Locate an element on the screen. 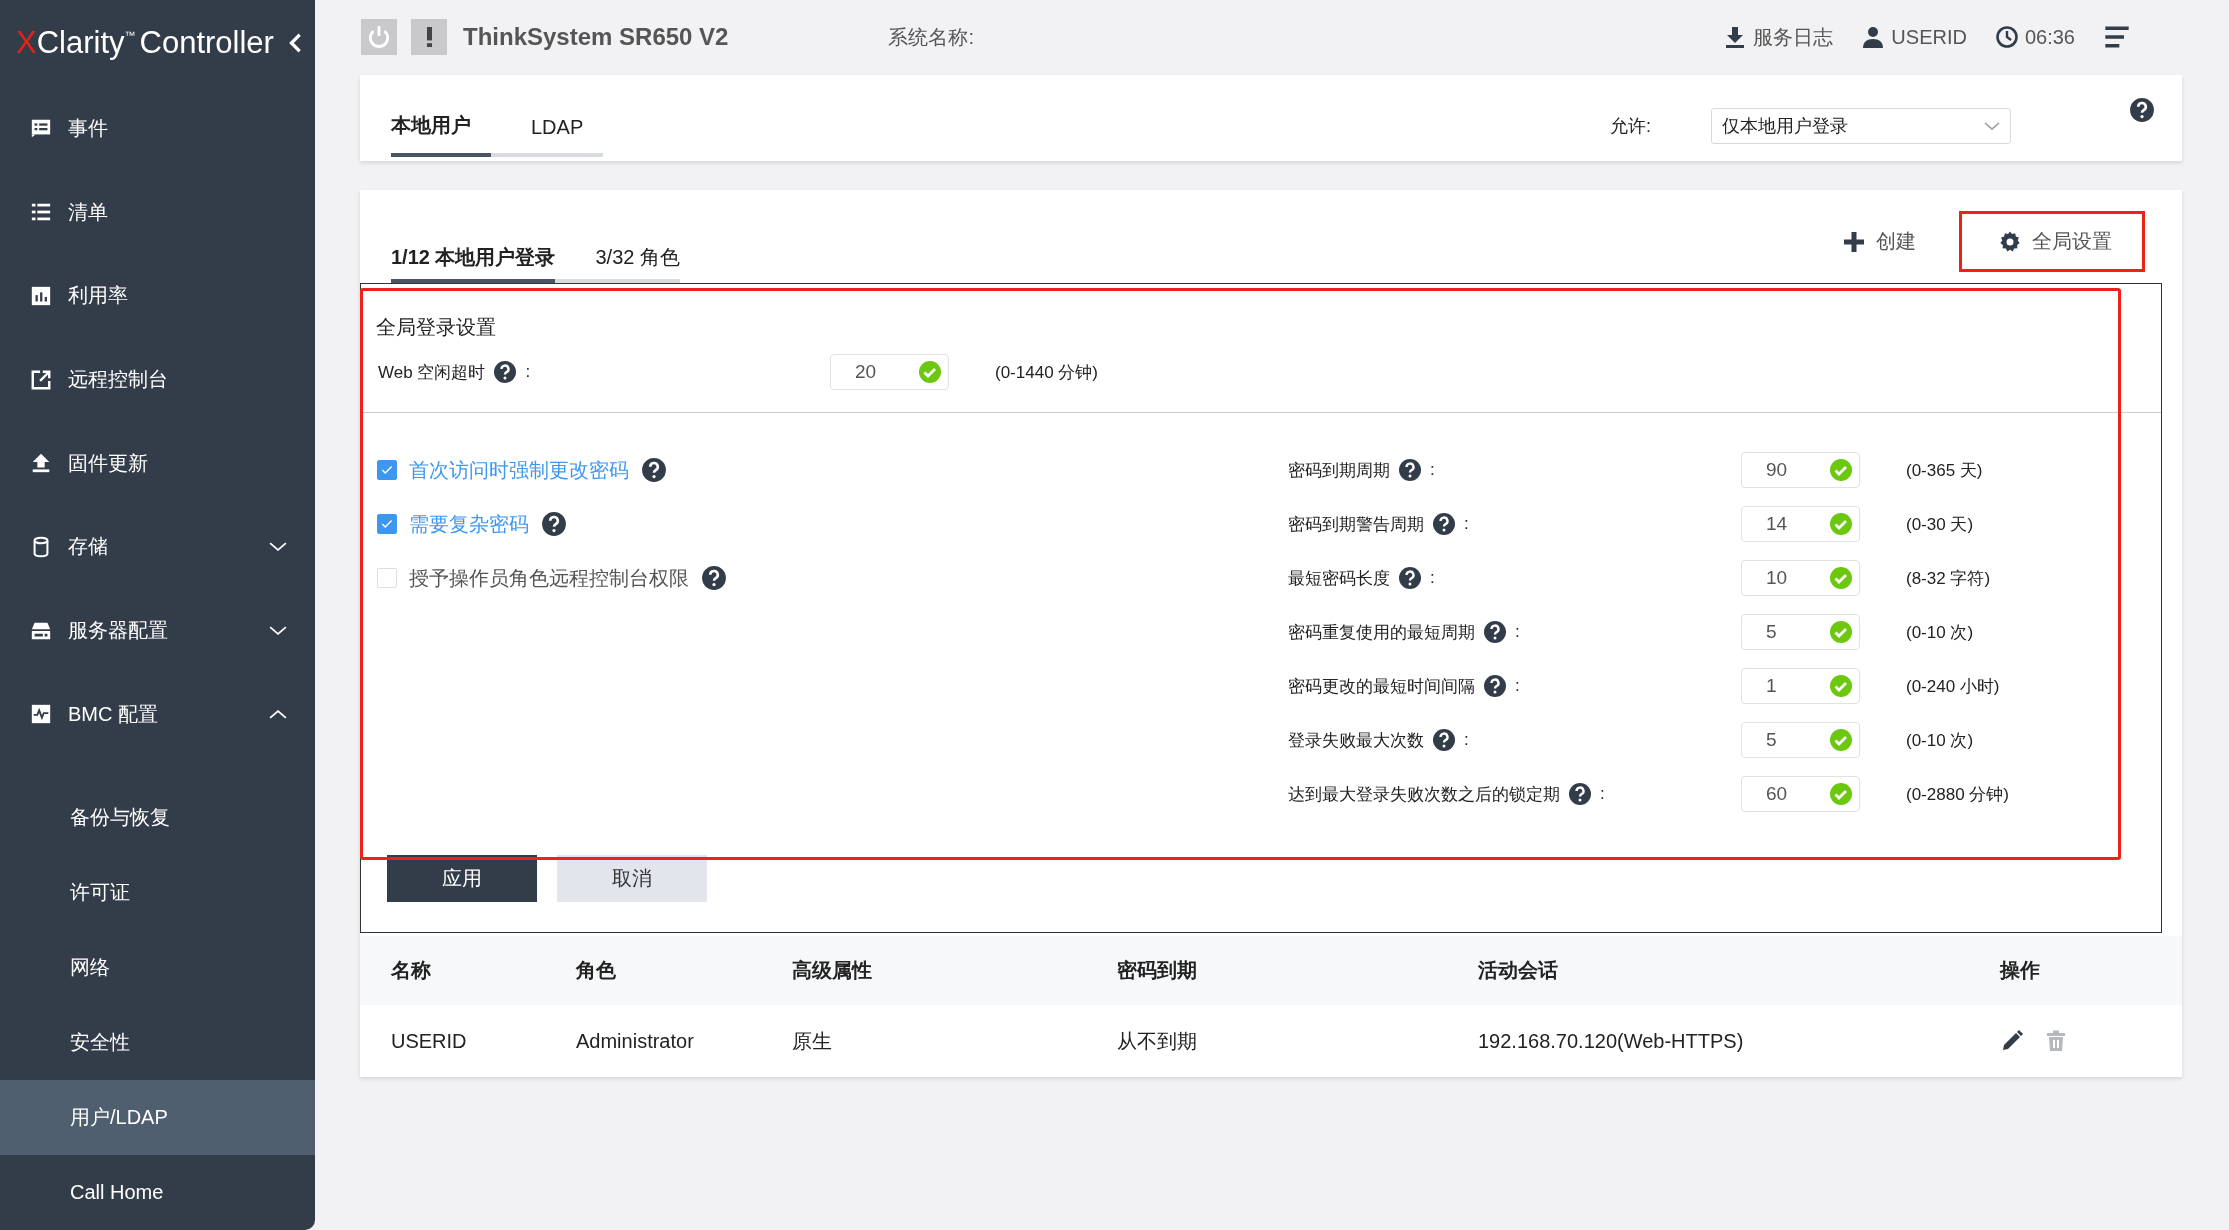 The height and width of the screenshot is (1230, 2229). upload-icon is located at coordinates (41, 463).